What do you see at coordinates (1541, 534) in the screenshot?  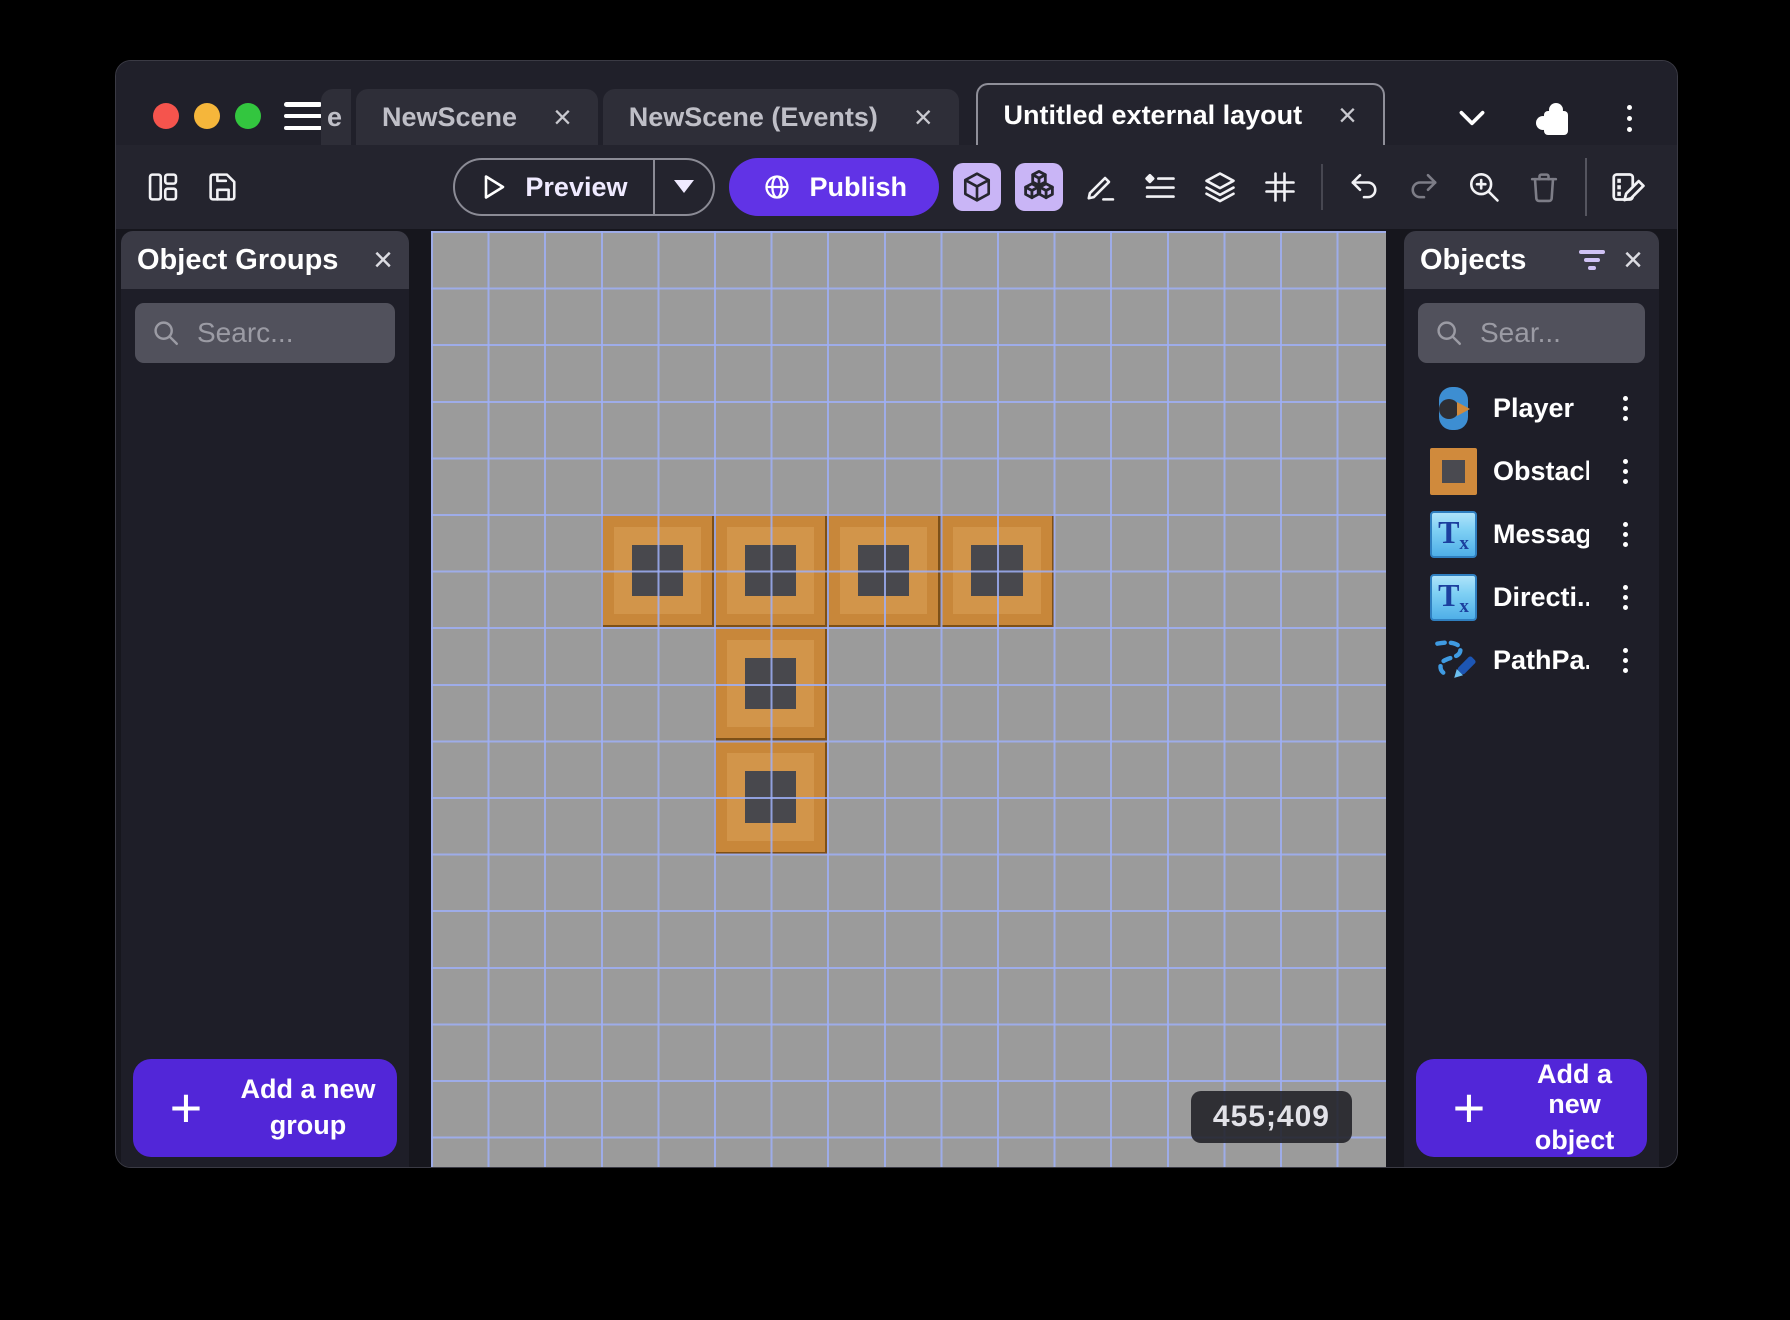 I see `object-label: Message` at bounding box center [1541, 534].